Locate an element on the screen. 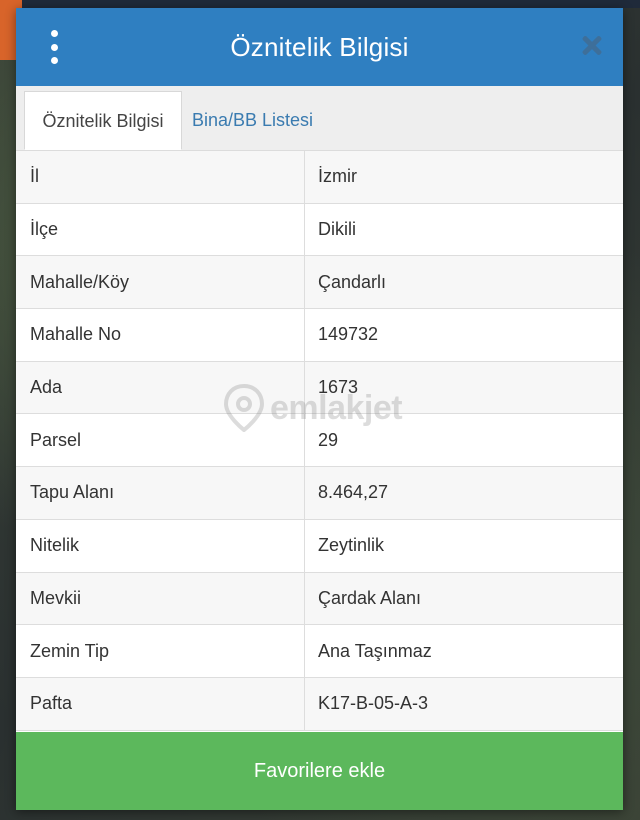 The height and width of the screenshot is (820, 640). attribute-key: İl is located at coordinates (160, 177).